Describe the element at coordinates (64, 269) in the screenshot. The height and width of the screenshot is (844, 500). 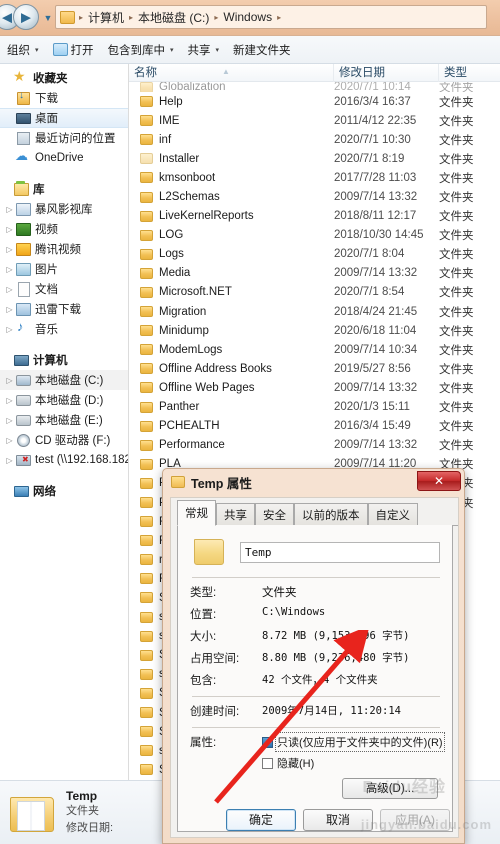
I see `sidebar-item-pictures: ▷ 图片` at that location.